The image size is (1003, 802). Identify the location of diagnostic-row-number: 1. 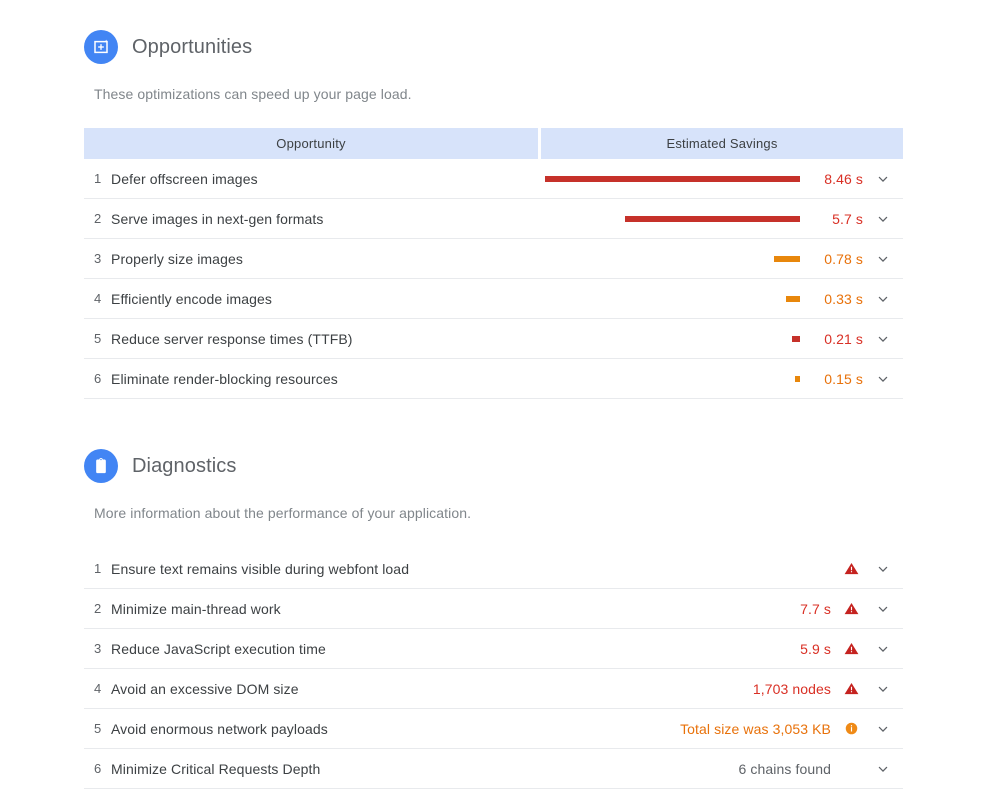
(98, 568).